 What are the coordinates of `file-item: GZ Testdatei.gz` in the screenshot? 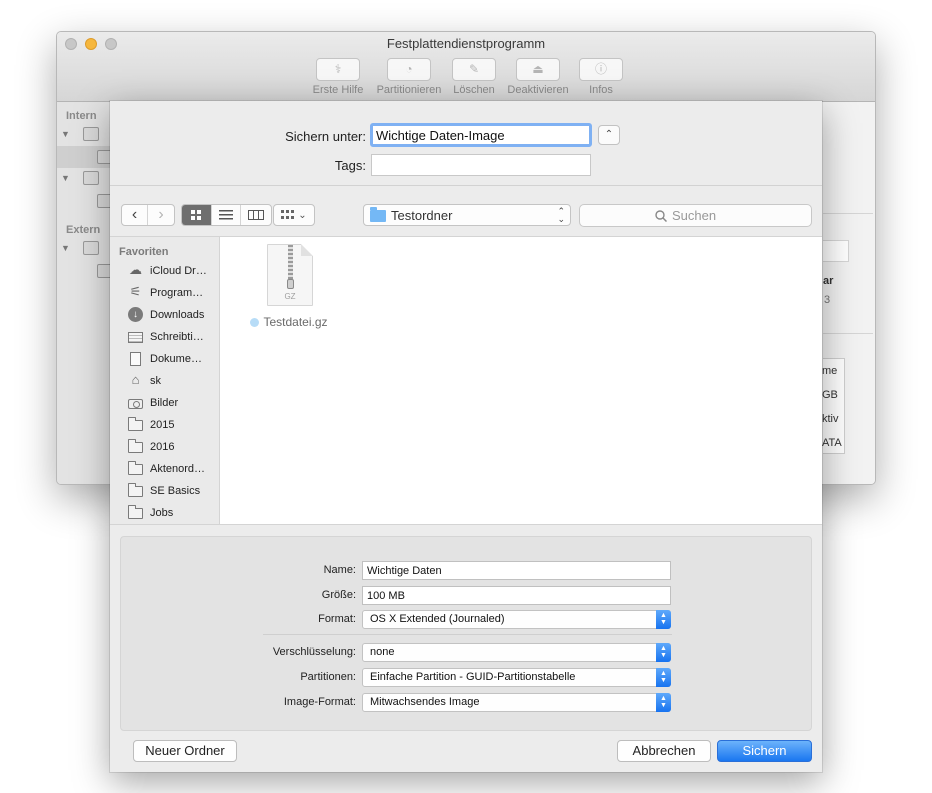 It's located at (296, 286).